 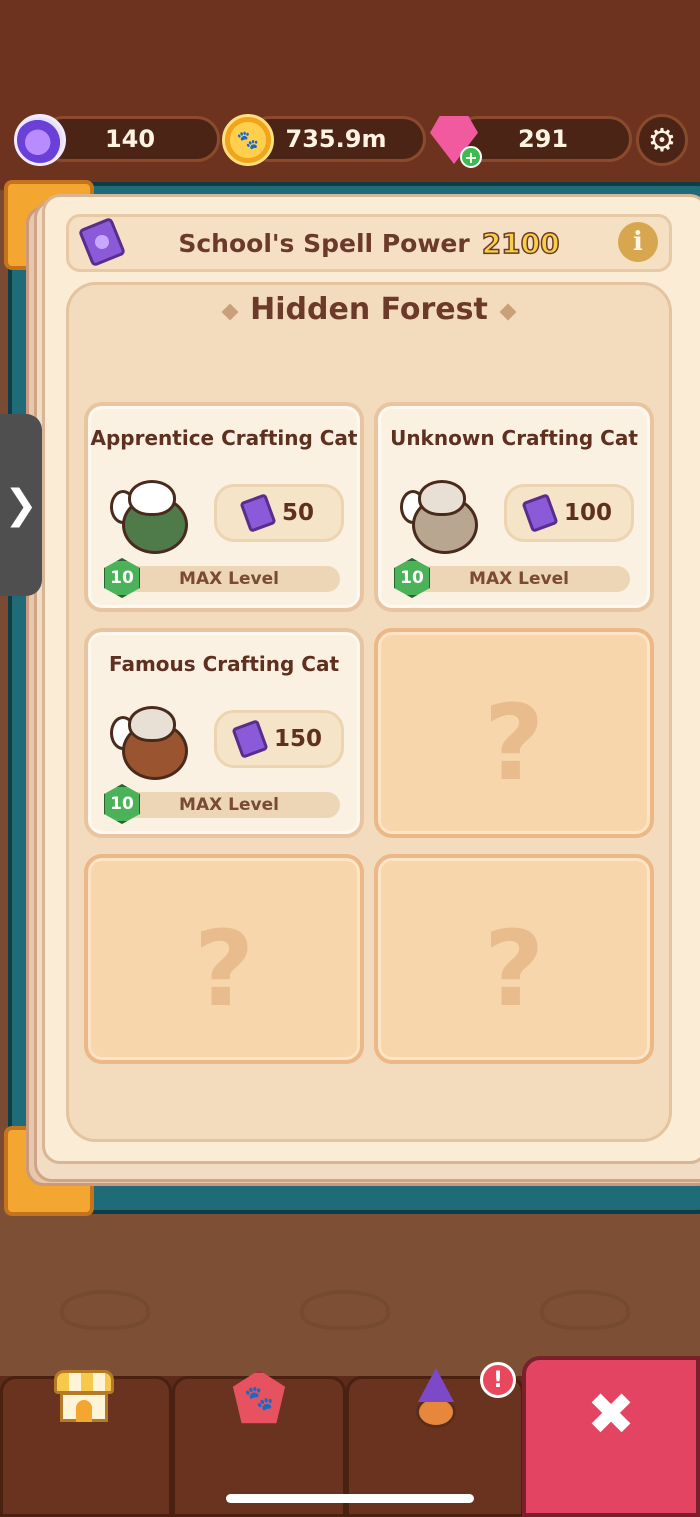 I want to click on coin-amount: 735.9m, so click(x=336, y=139).